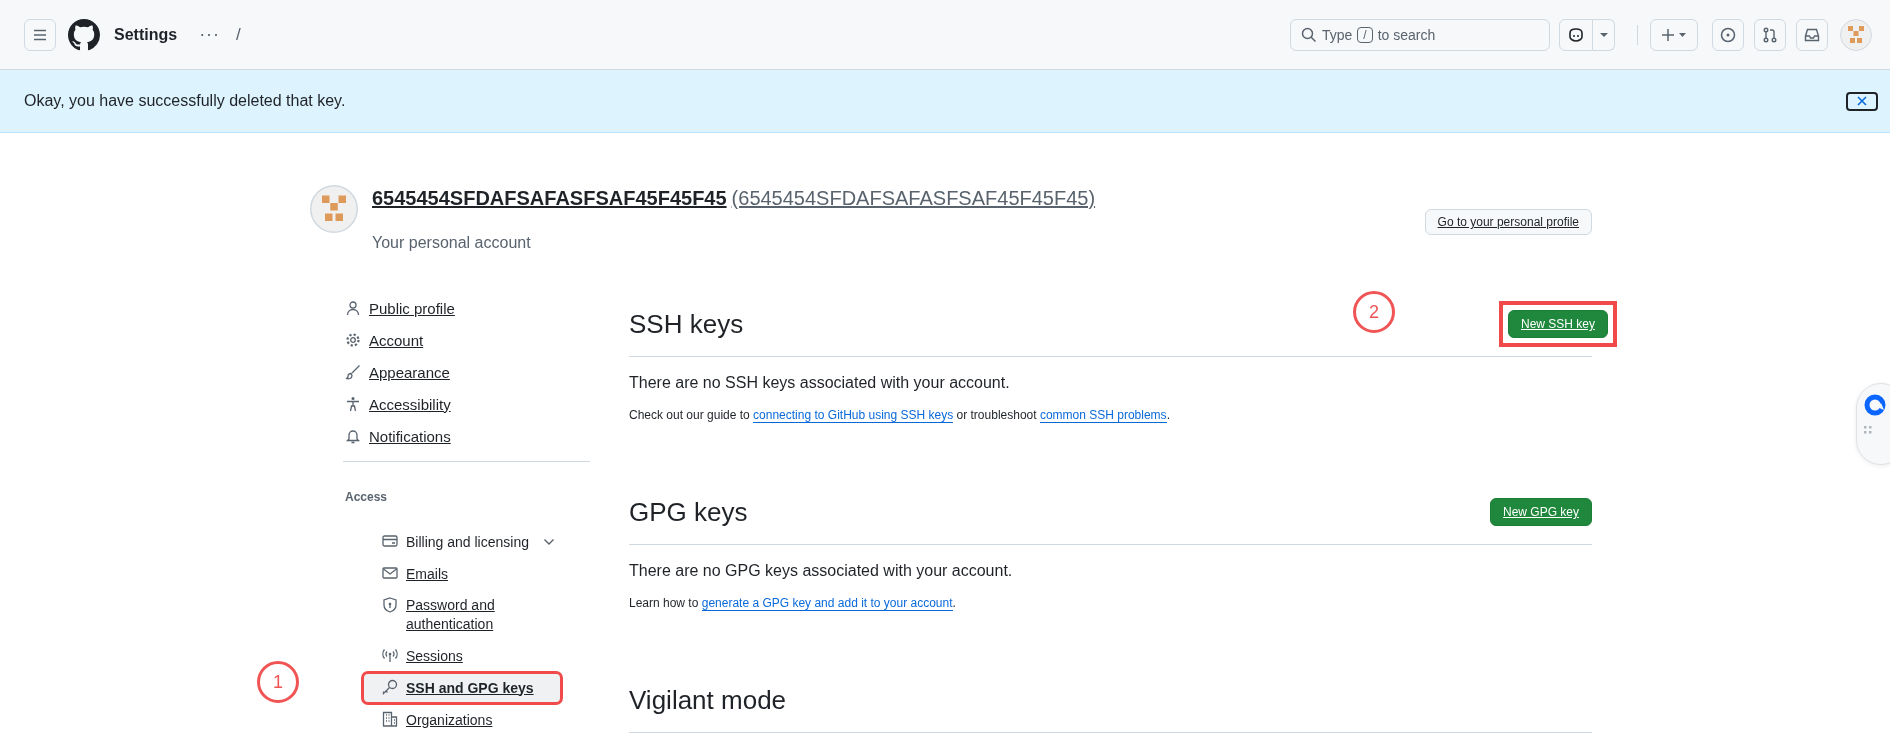  Describe the element at coordinates (467, 308) in the screenshot. I see `sidebar-item: Public profile` at that location.